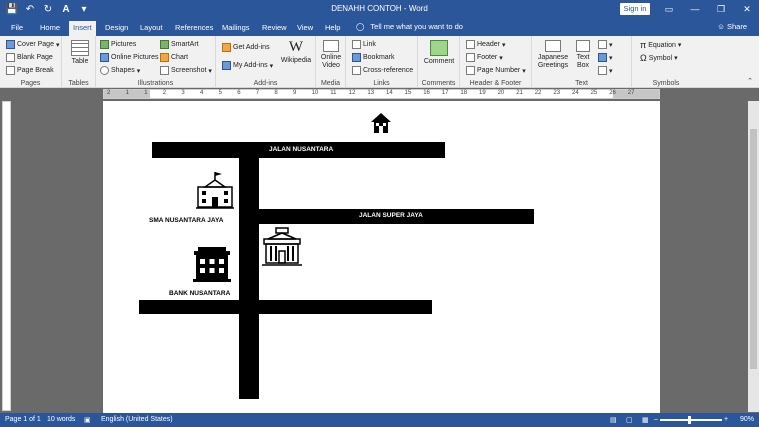 The height and width of the screenshot is (427, 759). Describe the element at coordinates (246, 47) in the screenshot. I see `get-addins-button: Get Add-ins` at that location.